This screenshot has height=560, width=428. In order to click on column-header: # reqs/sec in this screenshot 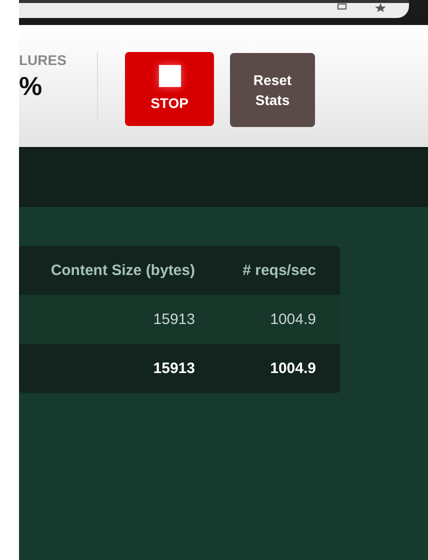, I will do `click(279, 270)`.